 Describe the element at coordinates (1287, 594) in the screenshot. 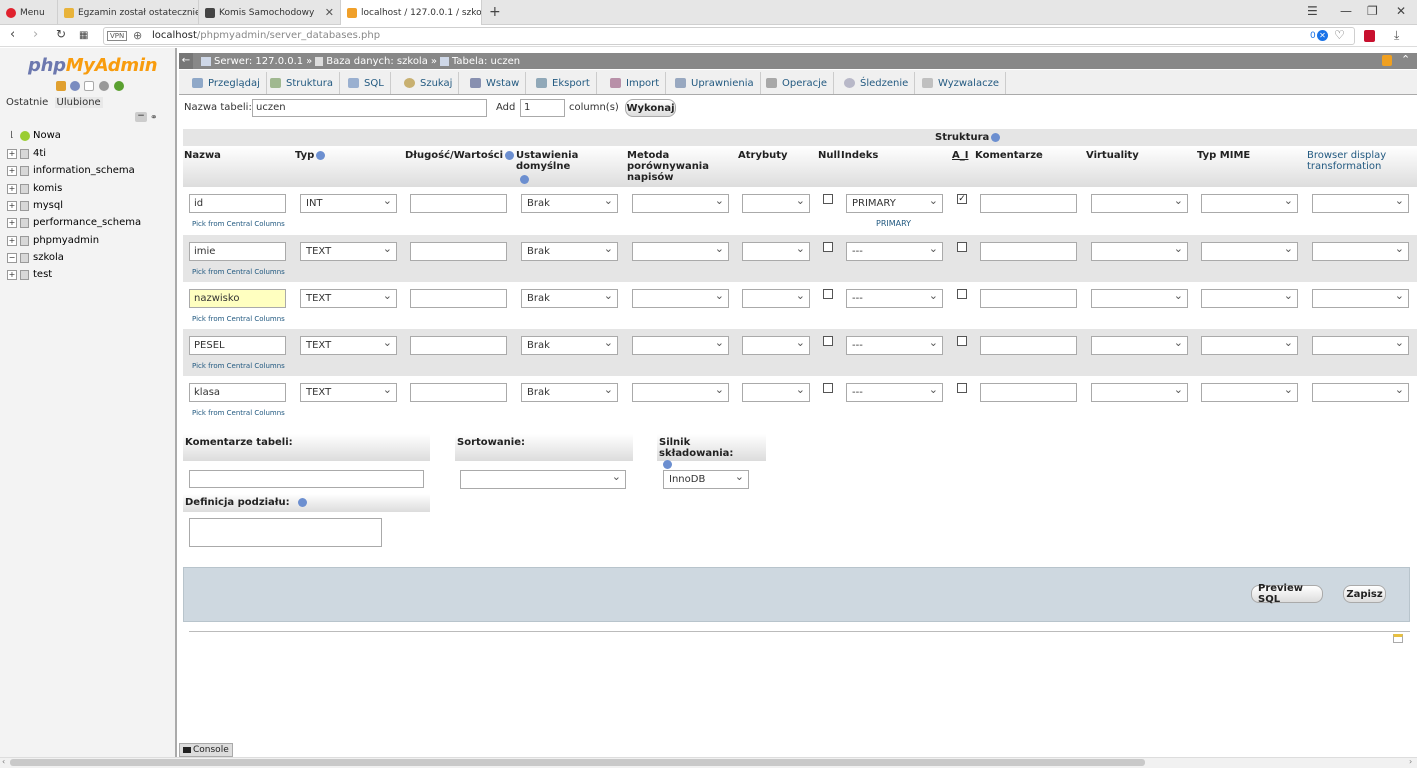

I see `preview-sql-button: Preview SQL` at that location.